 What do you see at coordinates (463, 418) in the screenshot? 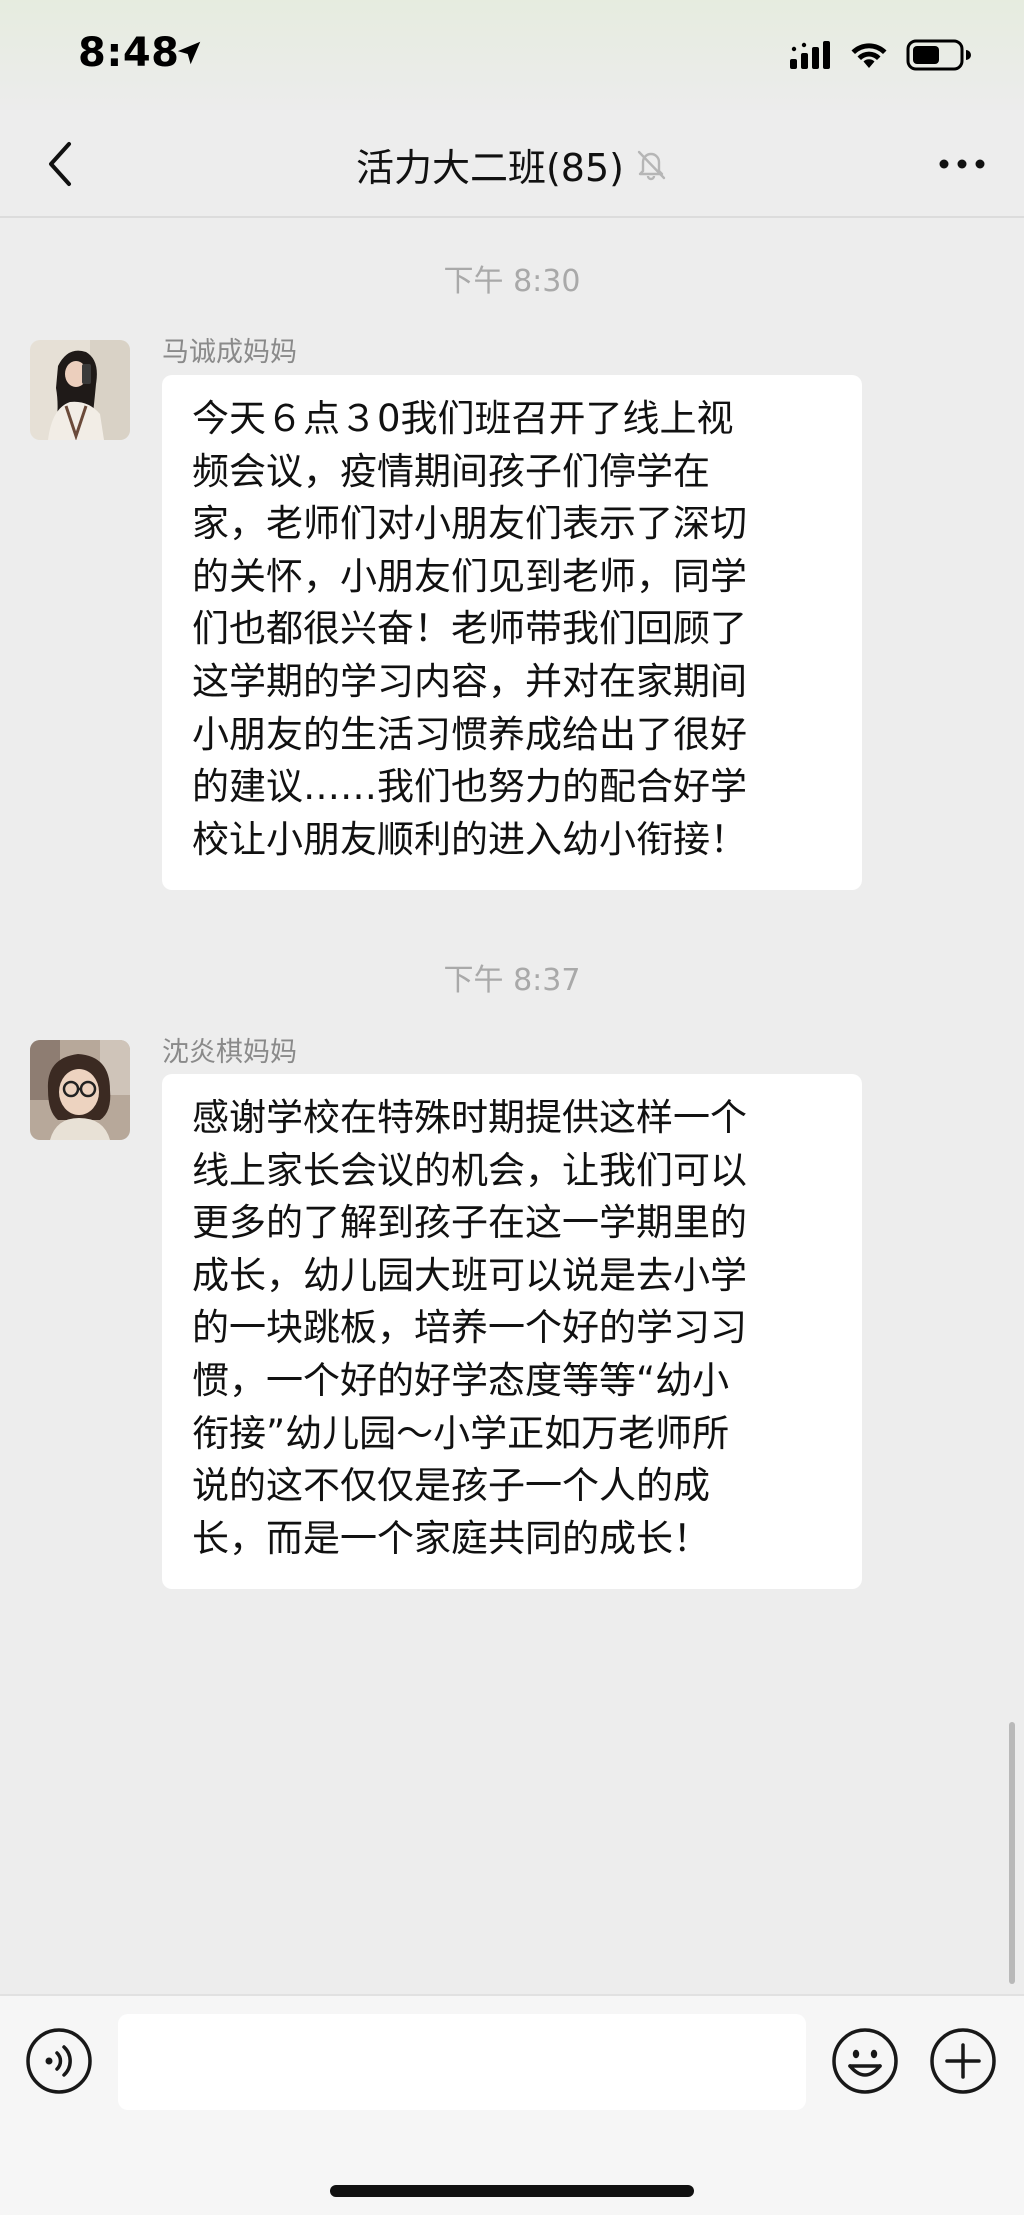
I see `message-text-line: 今天６点３0我们班召开了线上视` at bounding box center [463, 418].